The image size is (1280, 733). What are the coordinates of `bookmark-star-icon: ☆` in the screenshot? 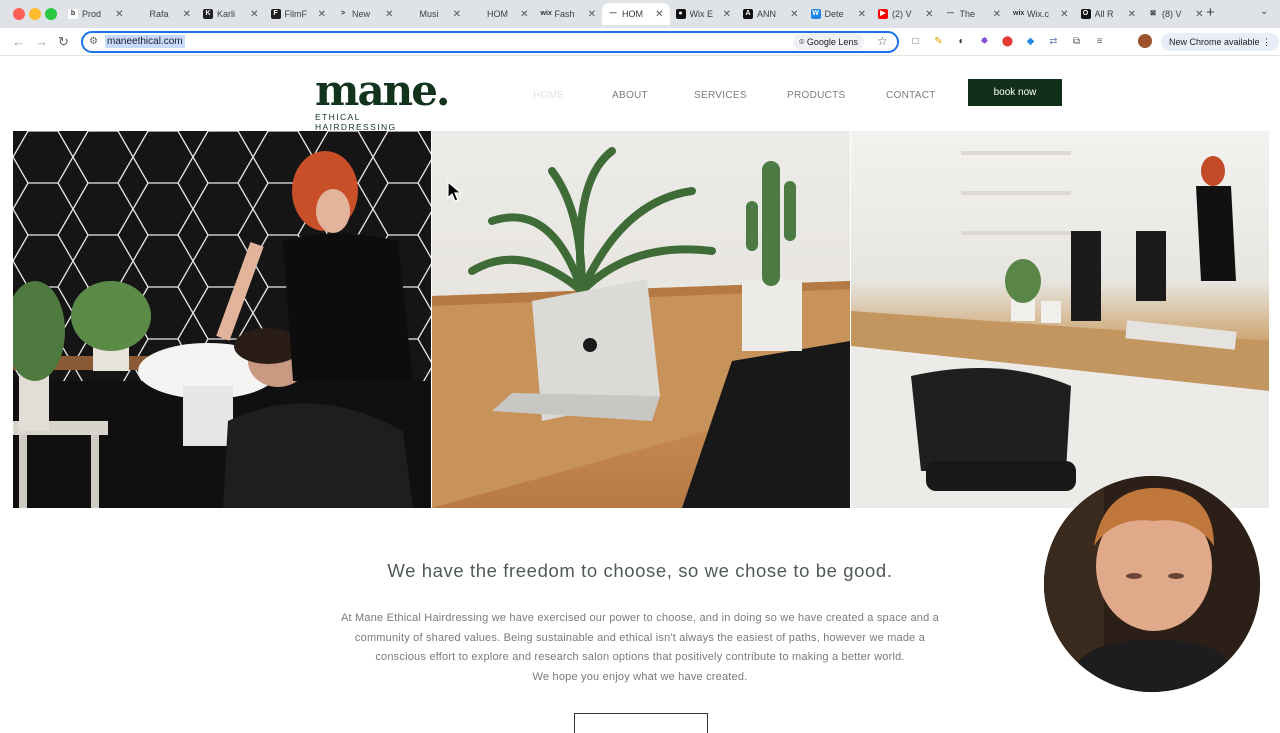 It's located at (882, 41).